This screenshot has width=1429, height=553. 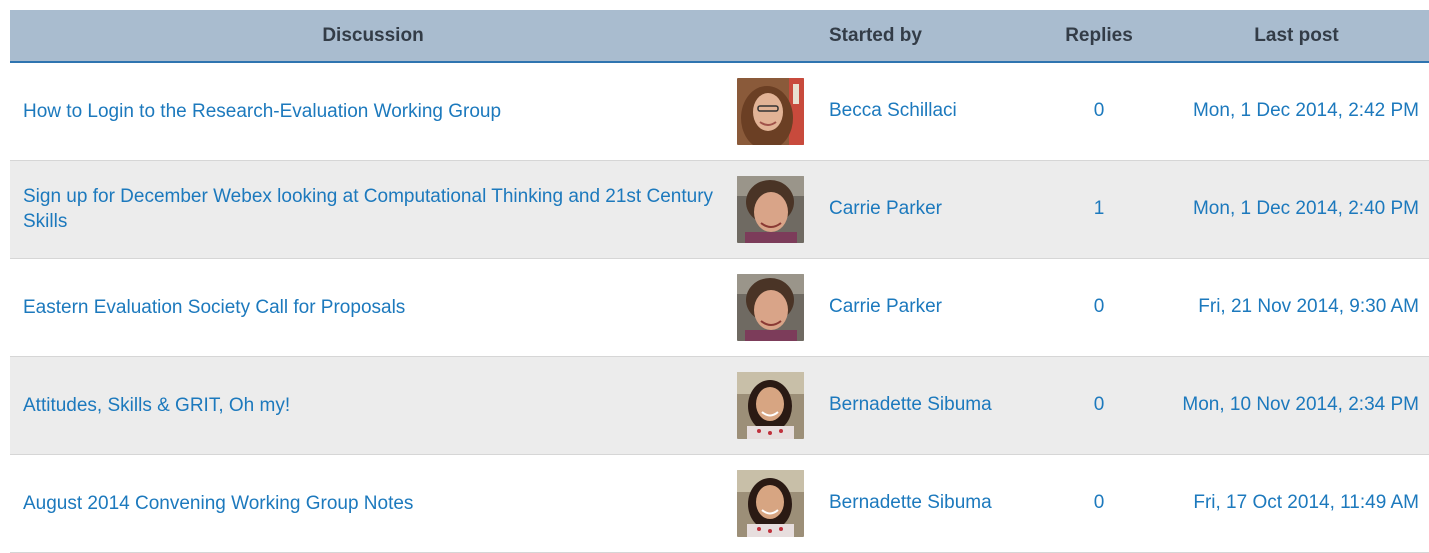 What do you see at coordinates (1099, 208) in the screenshot?
I see `replies-count: 1` at bounding box center [1099, 208].